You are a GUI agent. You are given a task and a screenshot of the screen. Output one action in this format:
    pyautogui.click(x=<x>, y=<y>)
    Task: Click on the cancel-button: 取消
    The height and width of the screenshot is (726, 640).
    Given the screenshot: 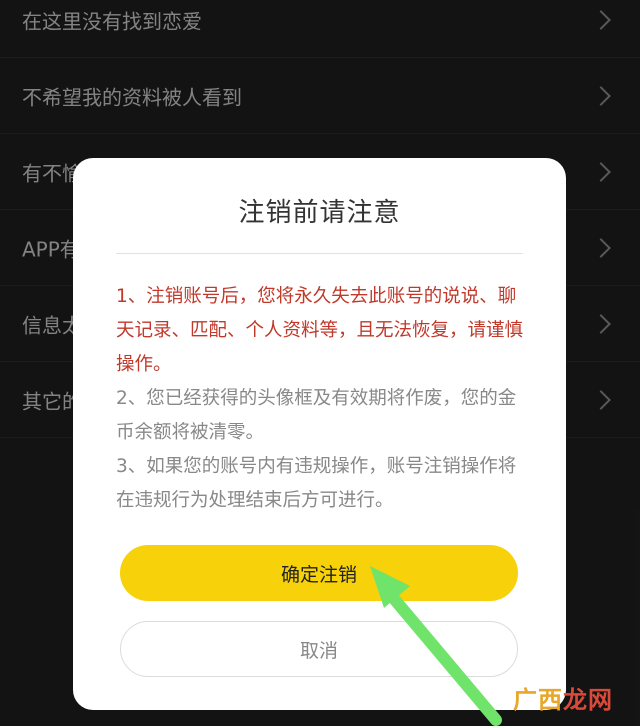 What is the action you would take?
    pyautogui.click(x=319, y=649)
    